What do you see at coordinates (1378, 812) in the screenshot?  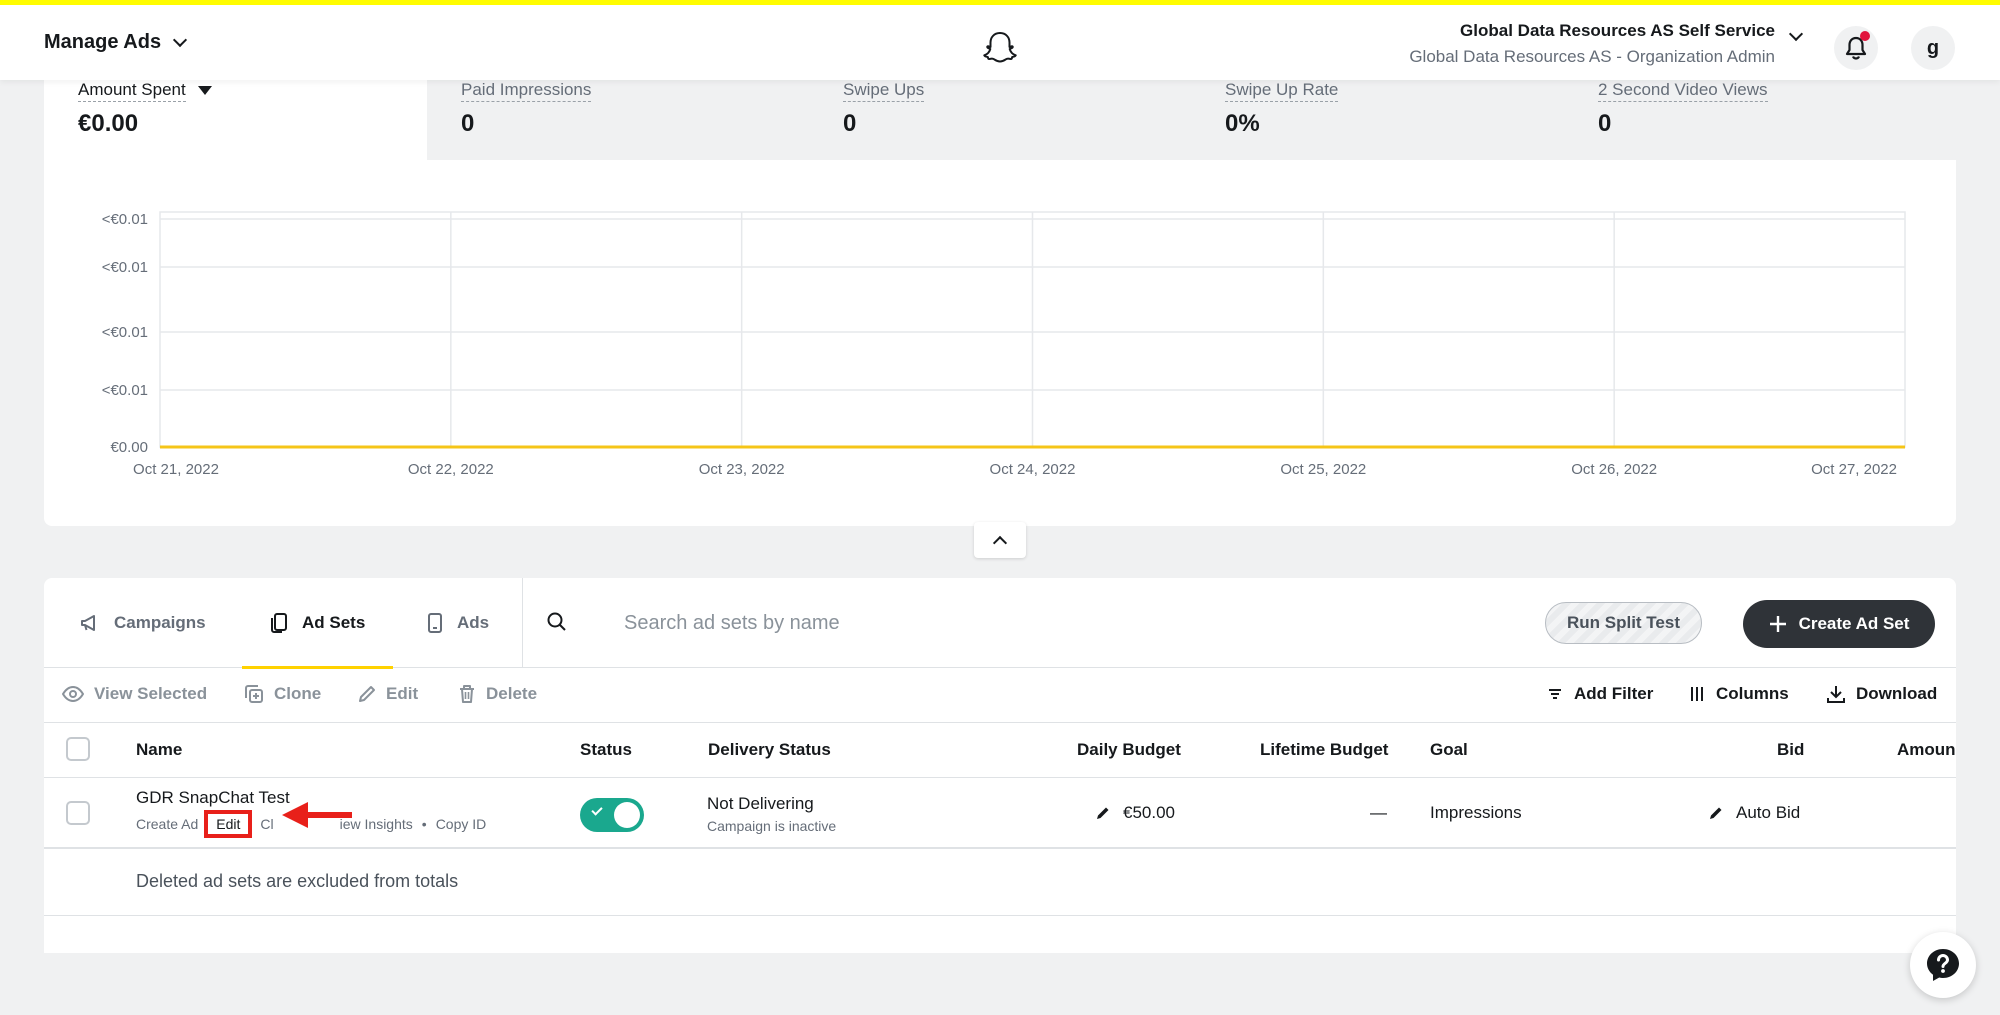 I see `lifetime-budget-value: —` at bounding box center [1378, 812].